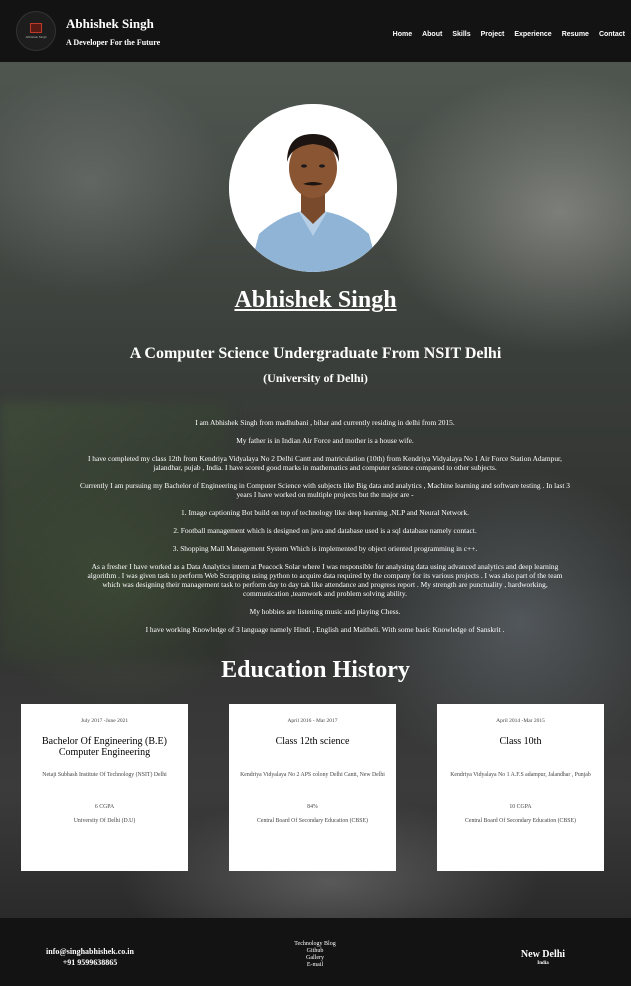 The height and width of the screenshot is (986, 631). I want to click on footer-contact: info@singhabhishek.co.in +91 9599638865, so click(90, 957).